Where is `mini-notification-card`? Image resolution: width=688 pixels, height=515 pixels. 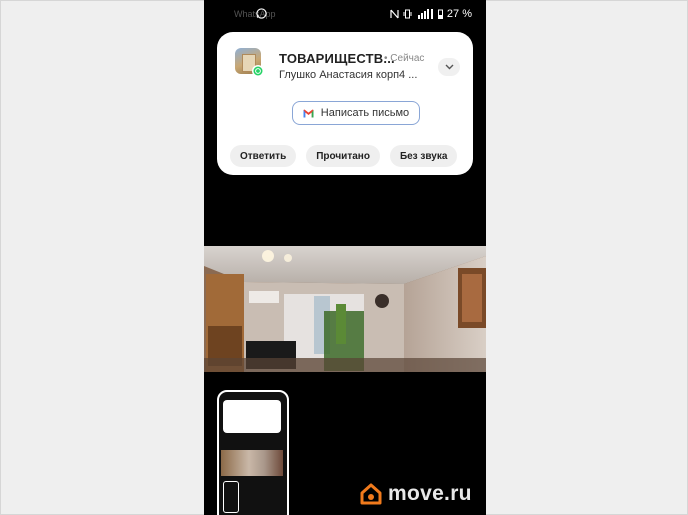 mini-notification-card is located at coordinates (252, 416).